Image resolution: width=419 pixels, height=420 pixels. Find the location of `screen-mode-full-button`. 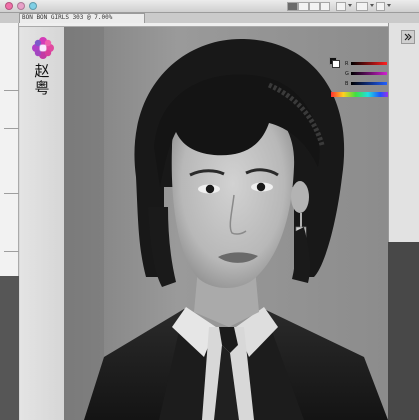

screen-mode-full-button is located at coordinates (303, 6).